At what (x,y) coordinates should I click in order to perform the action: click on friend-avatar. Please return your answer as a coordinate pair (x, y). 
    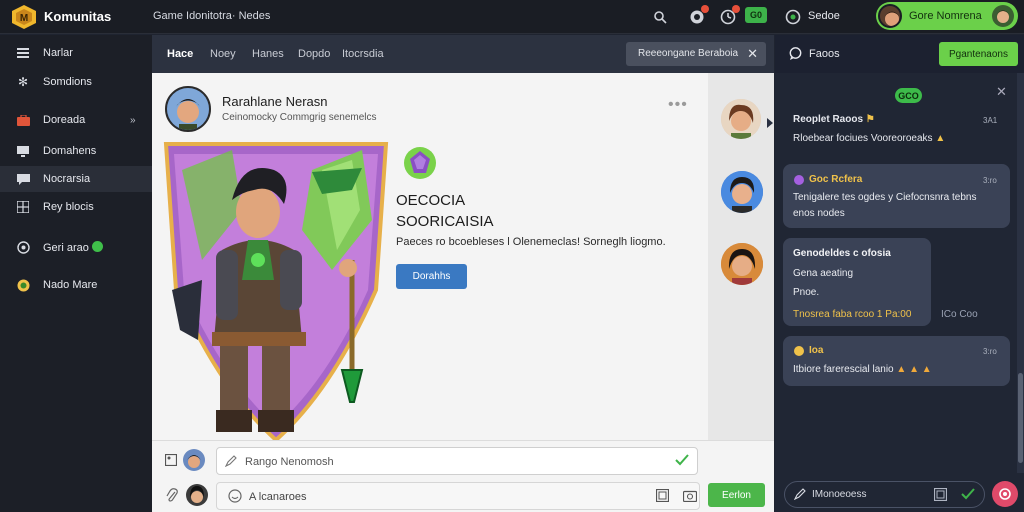
    Looking at the image, I should click on (1003, 16).